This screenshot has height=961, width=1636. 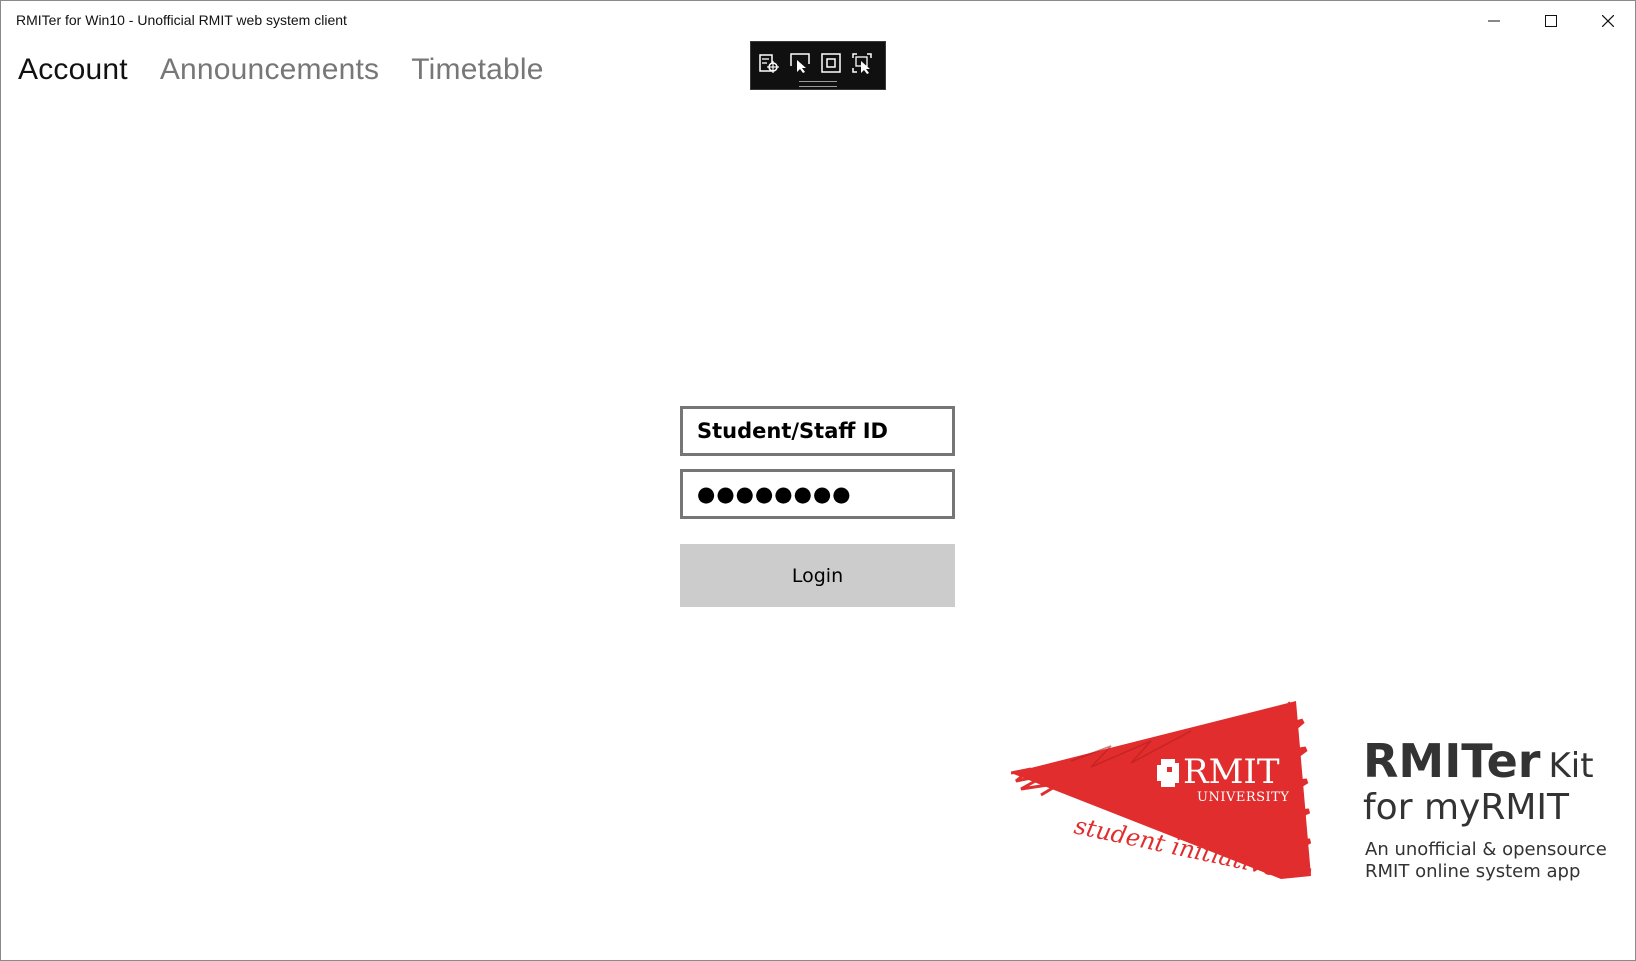 What do you see at coordinates (1473, 871) in the screenshot?
I see `brand-description-line2: RMIT online system app` at bounding box center [1473, 871].